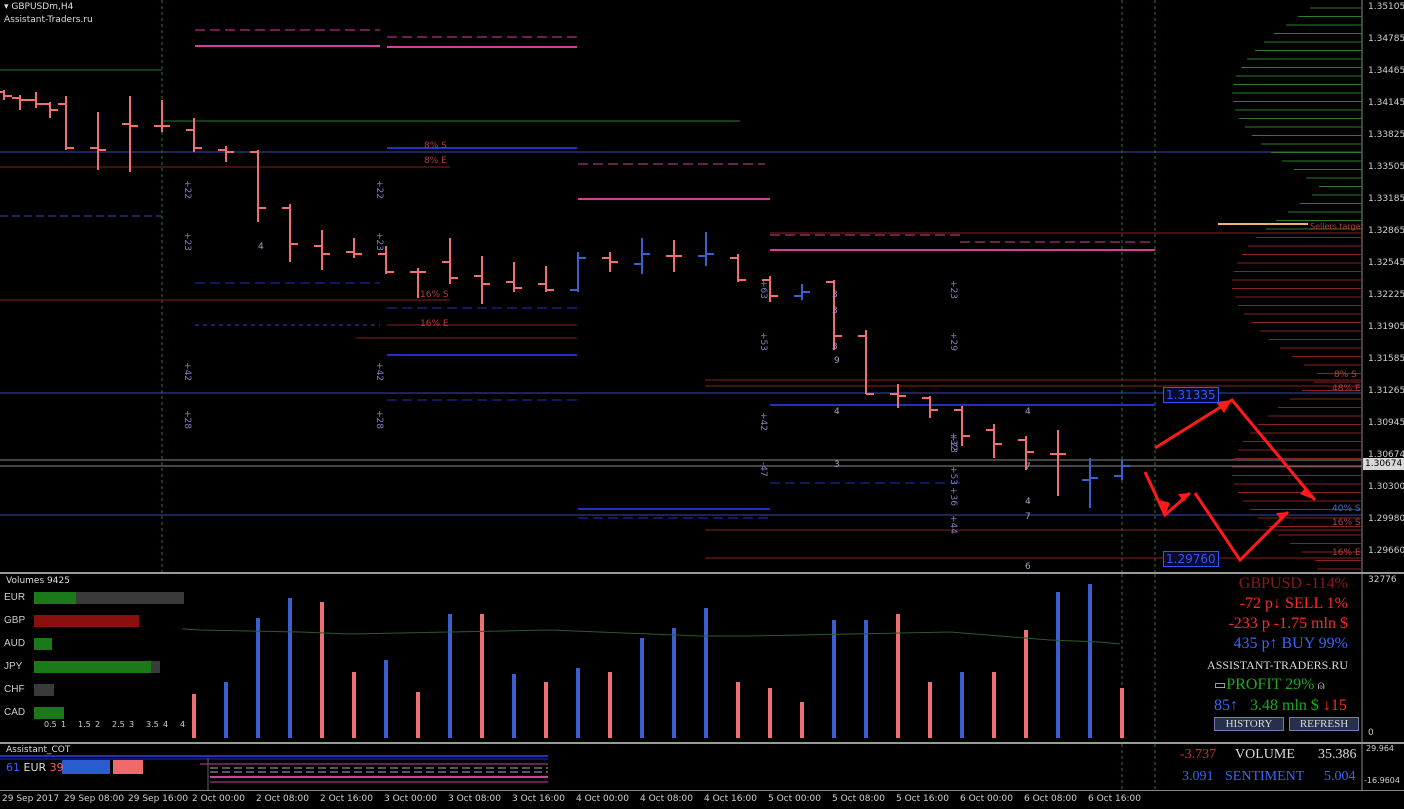 The height and width of the screenshot is (809, 1404). I want to click on swing-label: +22, so click(187, 189).